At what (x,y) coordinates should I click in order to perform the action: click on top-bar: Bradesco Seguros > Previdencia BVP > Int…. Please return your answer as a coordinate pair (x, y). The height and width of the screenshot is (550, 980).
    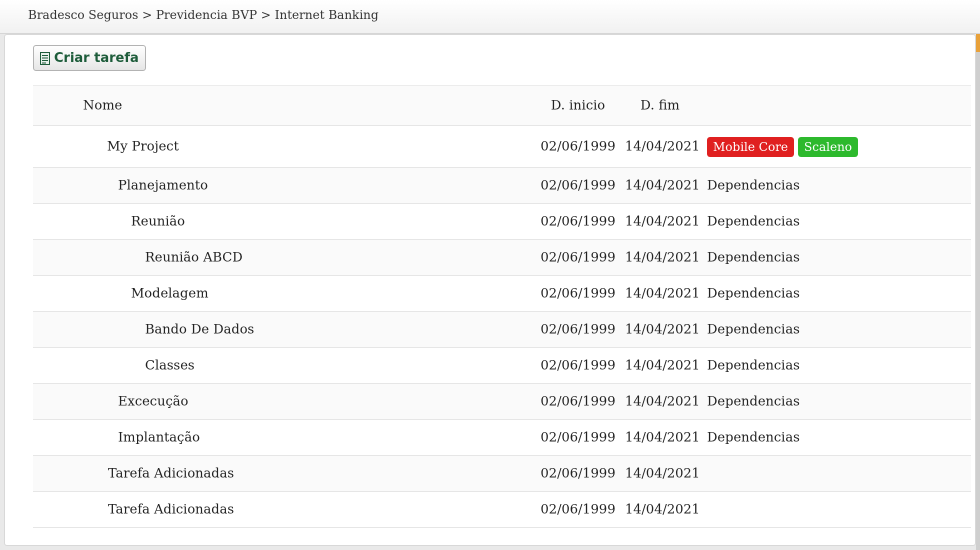
    Looking at the image, I should click on (490, 17).